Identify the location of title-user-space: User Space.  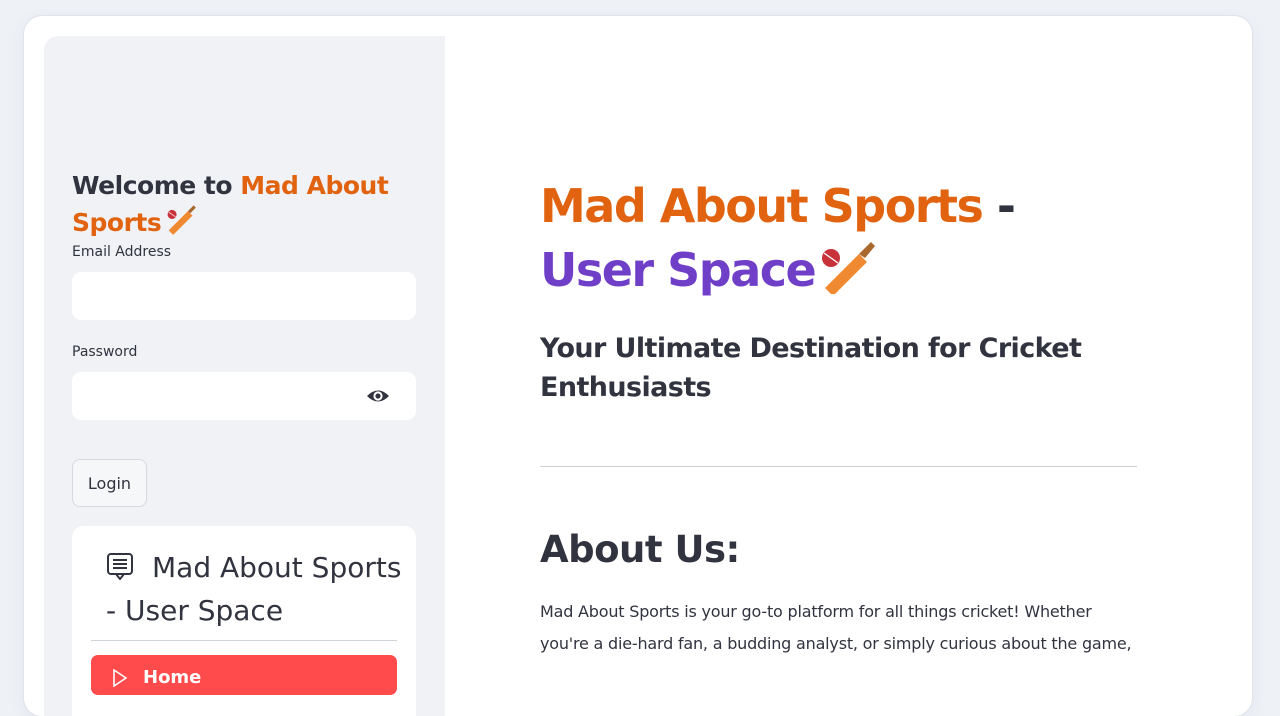
(678, 270).